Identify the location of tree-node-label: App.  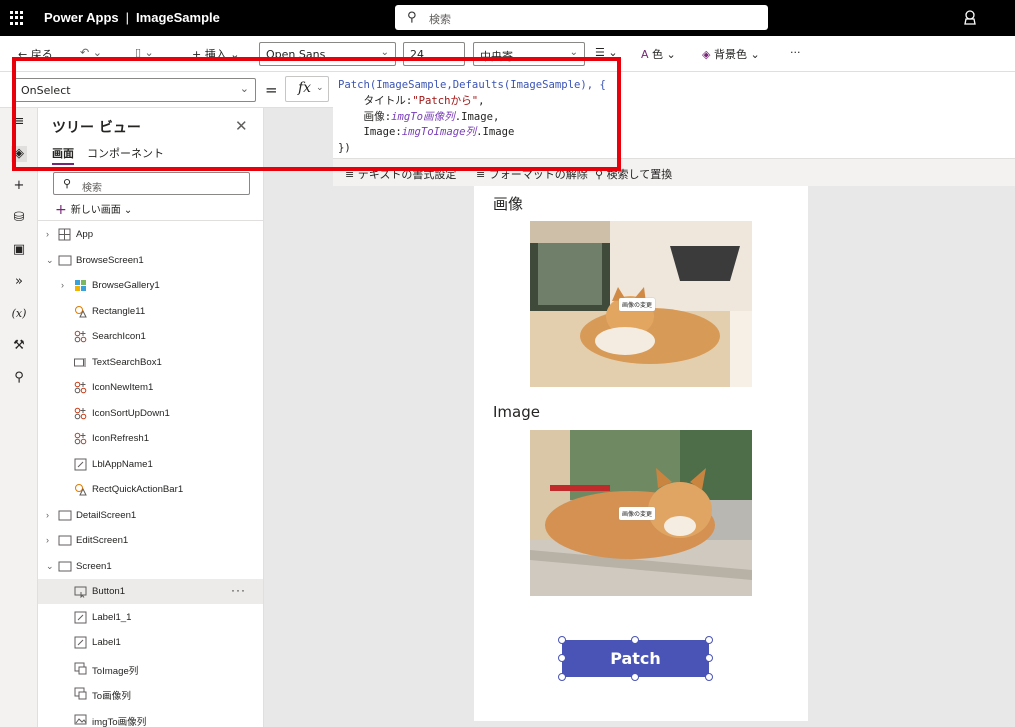
(85, 234).